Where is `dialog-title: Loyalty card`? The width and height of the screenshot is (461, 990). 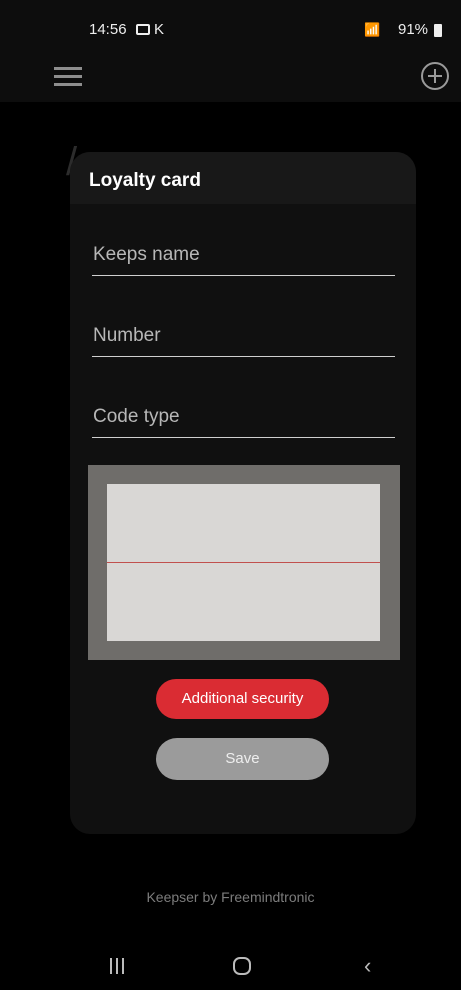 dialog-title: Loyalty card is located at coordinates (145, 180).